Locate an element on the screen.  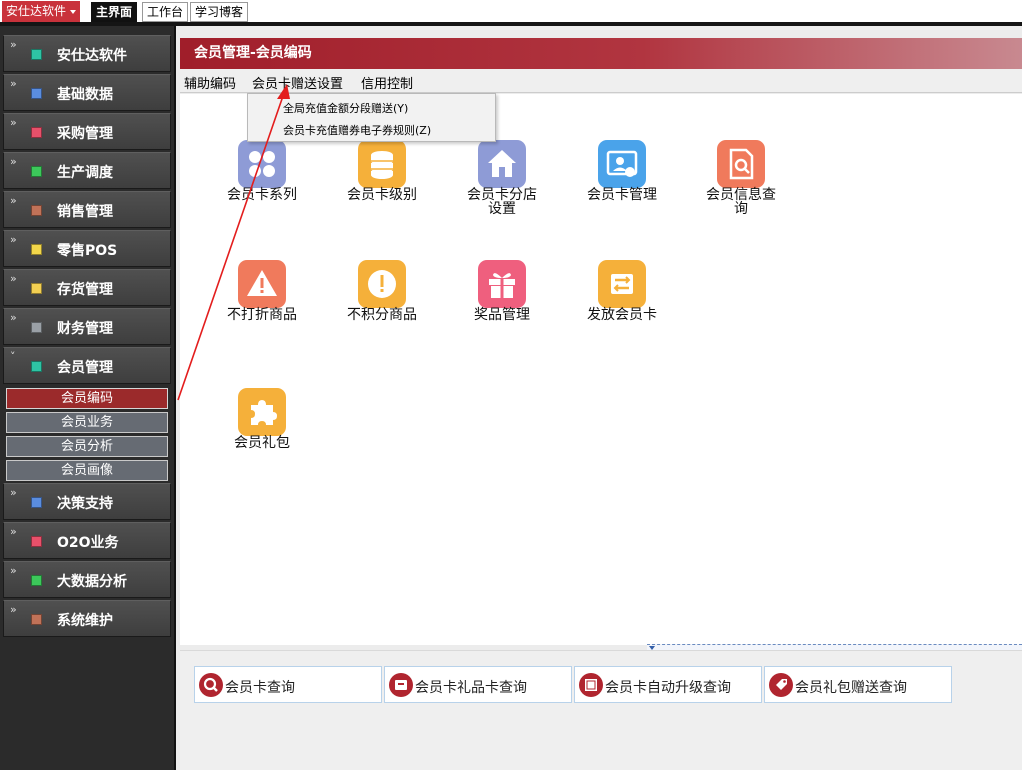
query-button-gift-card: 会员卡礼品卡查询 is located at coordinates (478, 684).